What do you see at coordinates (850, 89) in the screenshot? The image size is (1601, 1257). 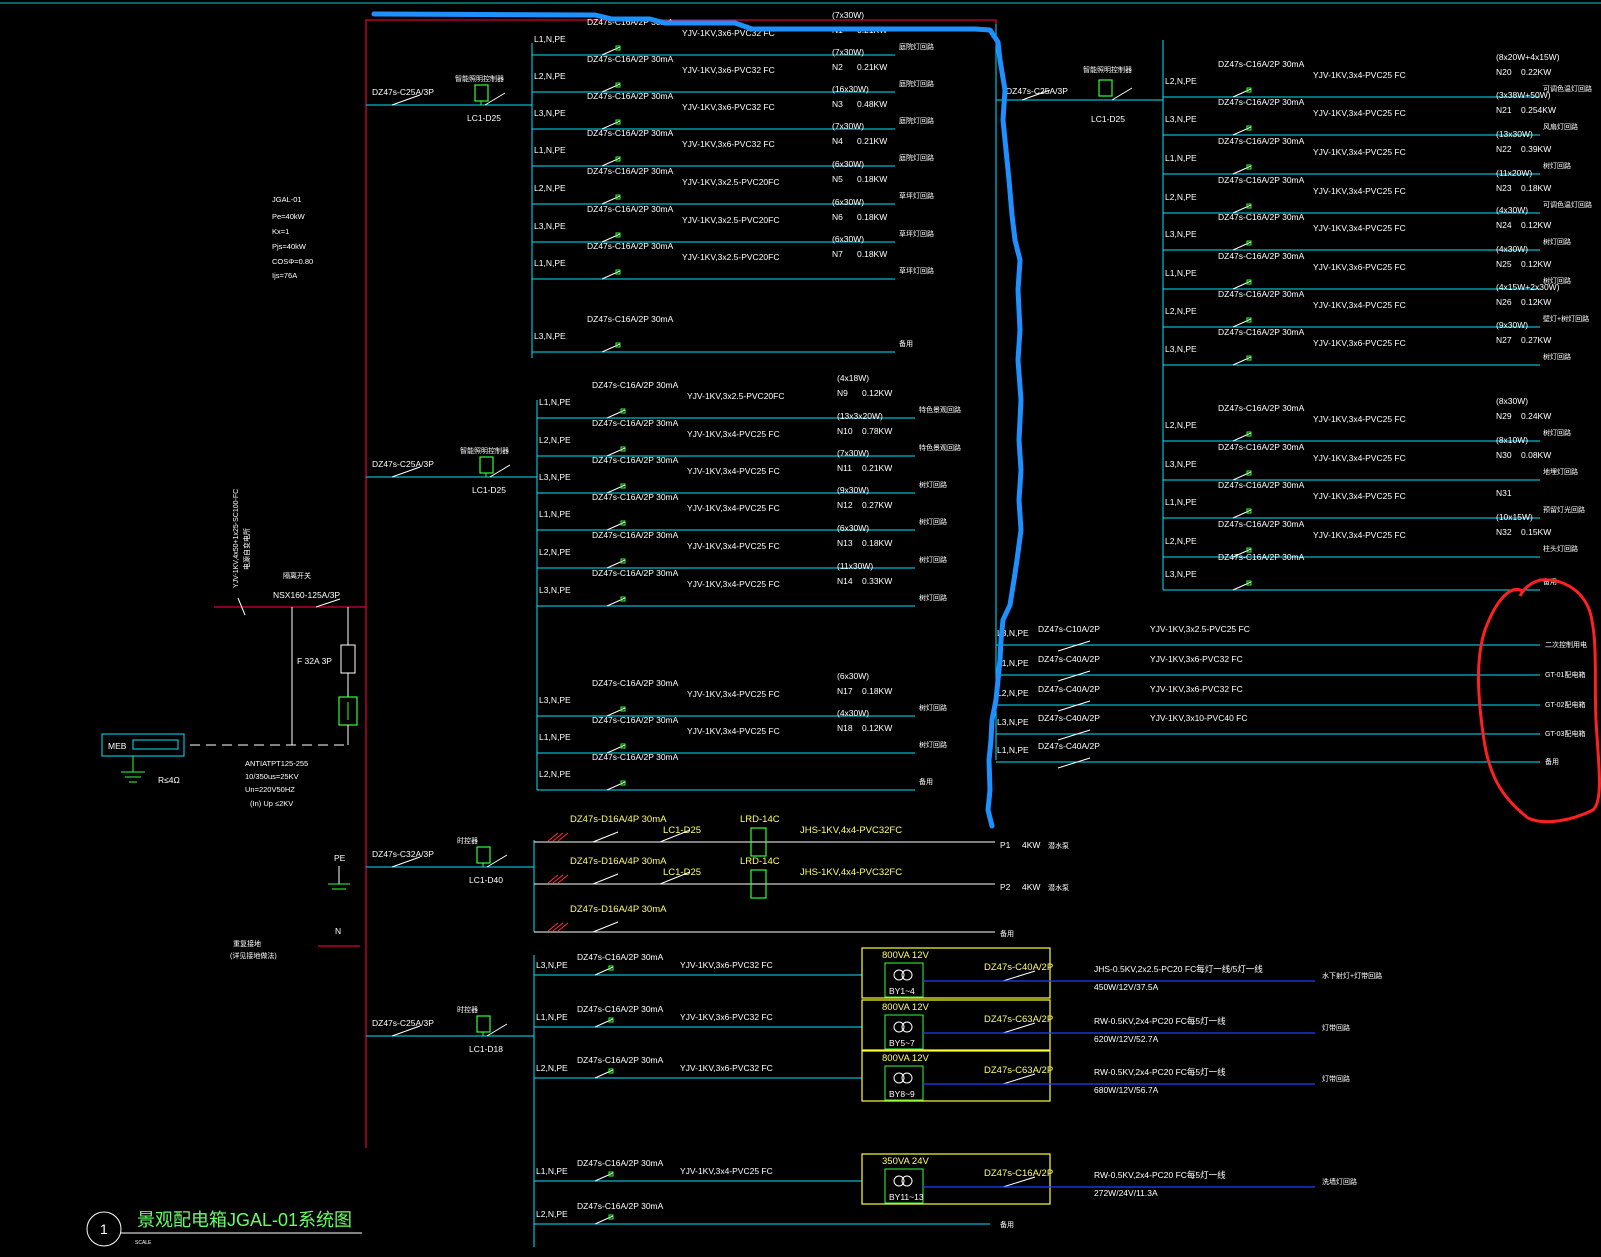 I see `circuit-load: (16x30W)` at bounding box center [850, 89].